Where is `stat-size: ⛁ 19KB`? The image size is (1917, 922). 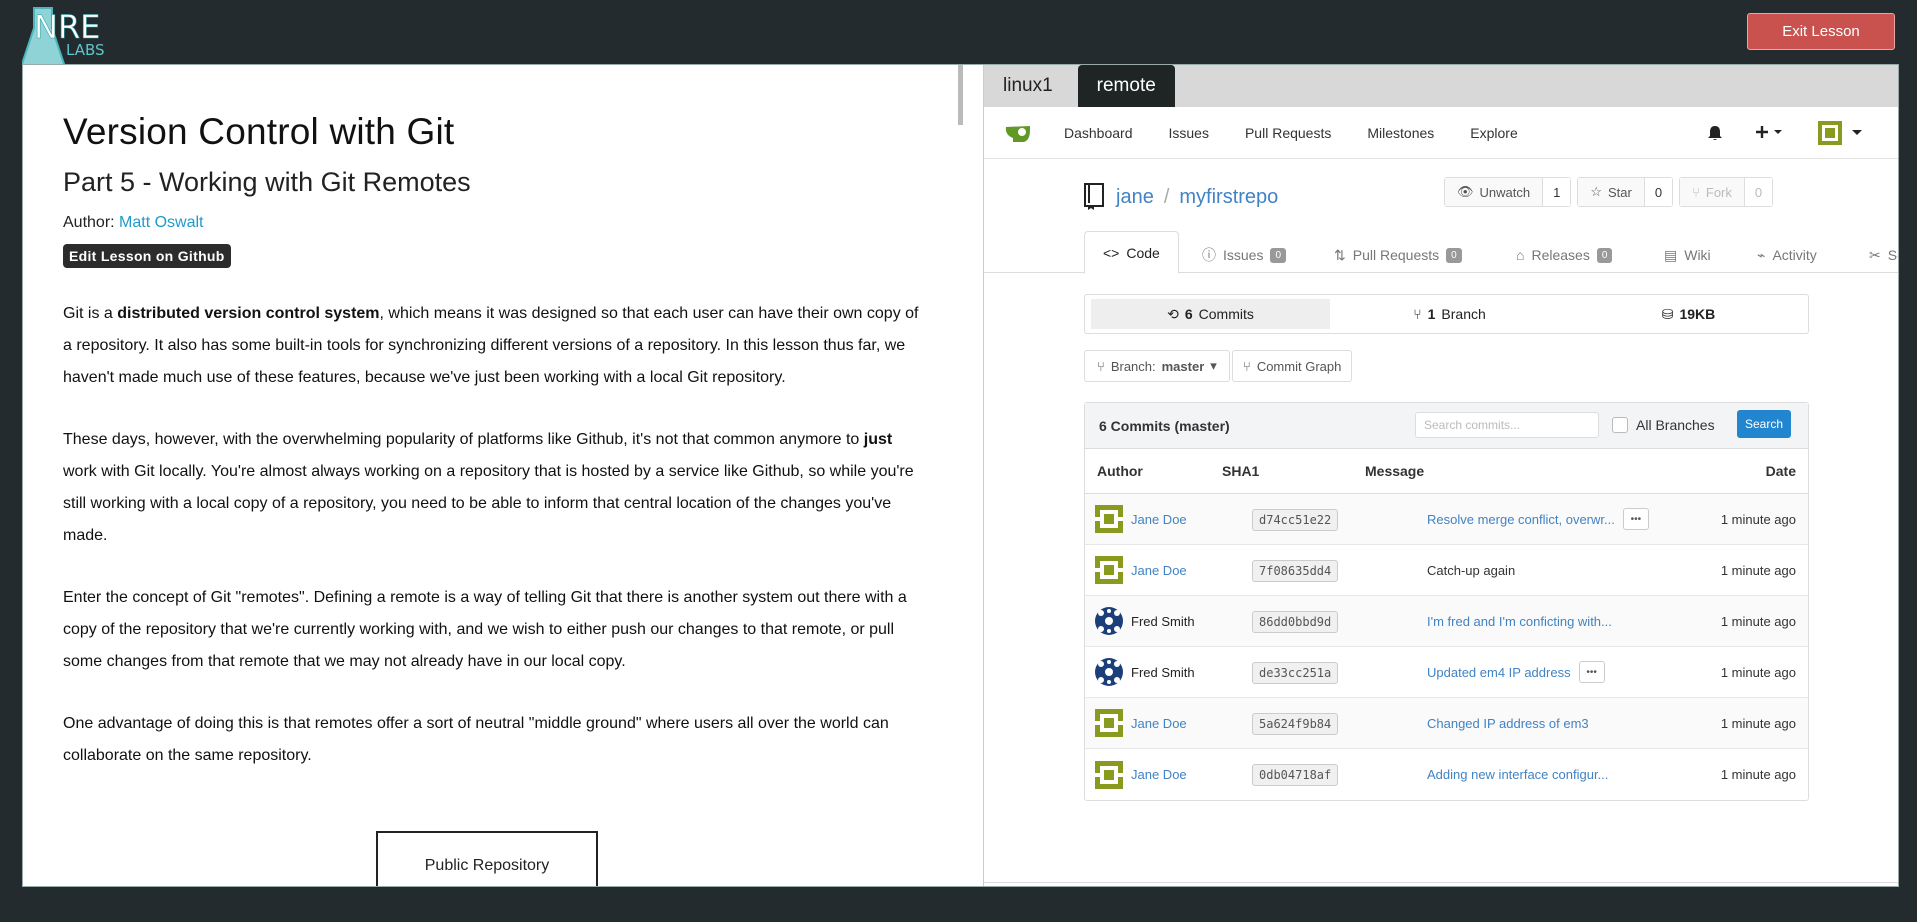 stat-size: ⛁ 19KB is located at coordinates (1688, 314).